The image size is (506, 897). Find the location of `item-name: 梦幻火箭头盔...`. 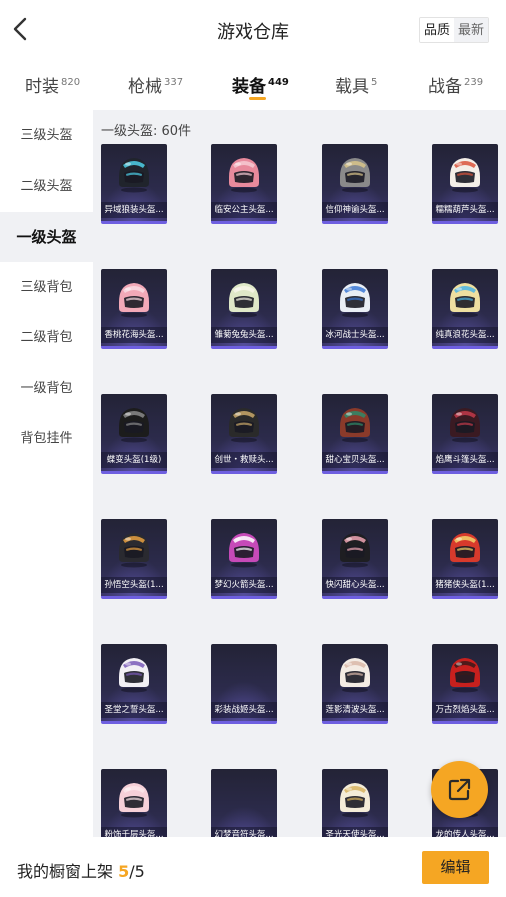

item-name: 梦幻火箭头盔... is located at coordinates (244, 585).